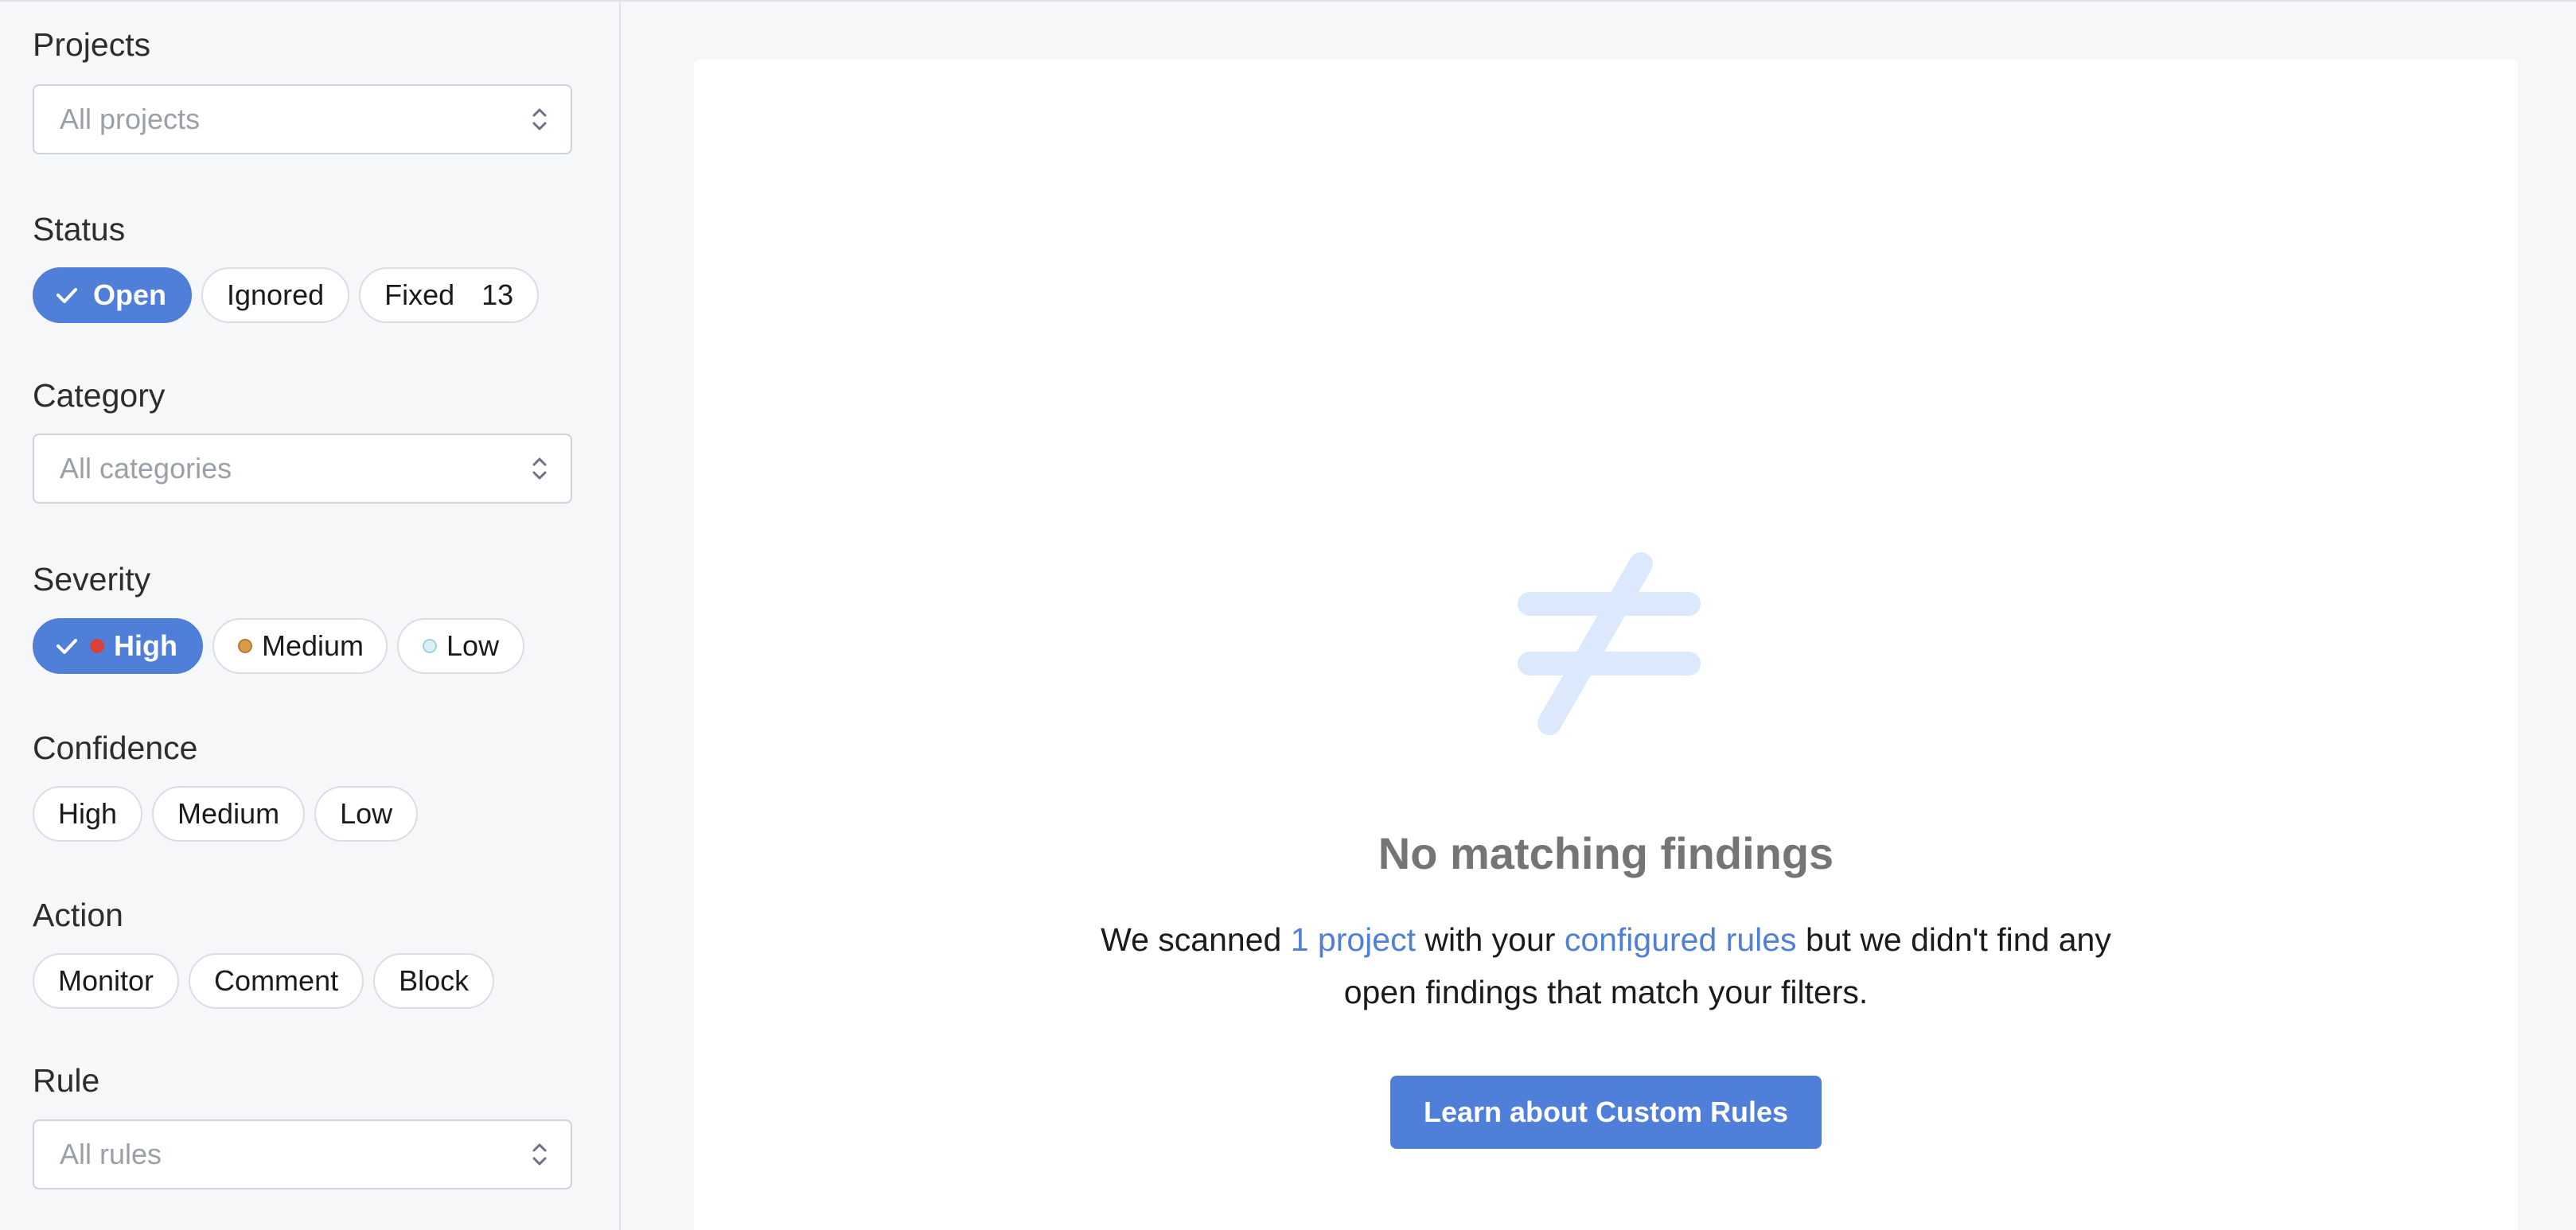 This screenshot has width=2576, height=1230. I want to click on desc-text-1: We scanned, so click(1196, 939).